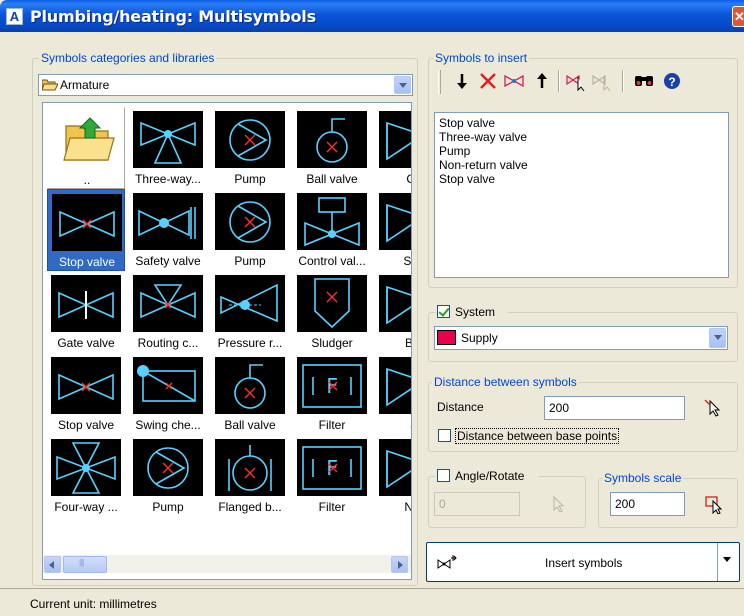 This screenshot has height=616, width=744. What do you see at coordinates (602, 81) in the screenshot?
I see `pick-symbol-disabled-icon` at bounding box center [602, 81].